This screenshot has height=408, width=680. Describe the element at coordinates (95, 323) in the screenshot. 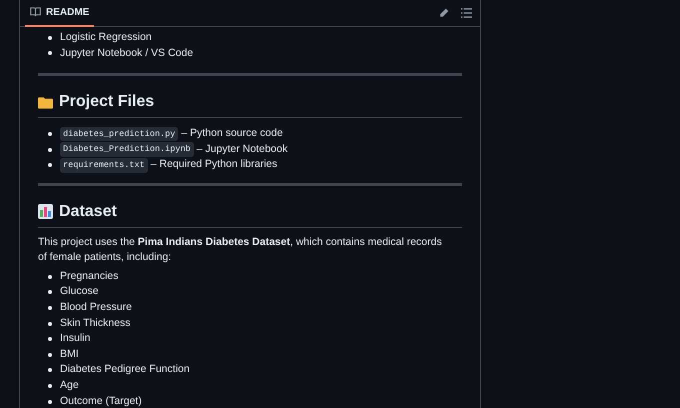

I see `list-item-text: Skin Thickness` at that location.